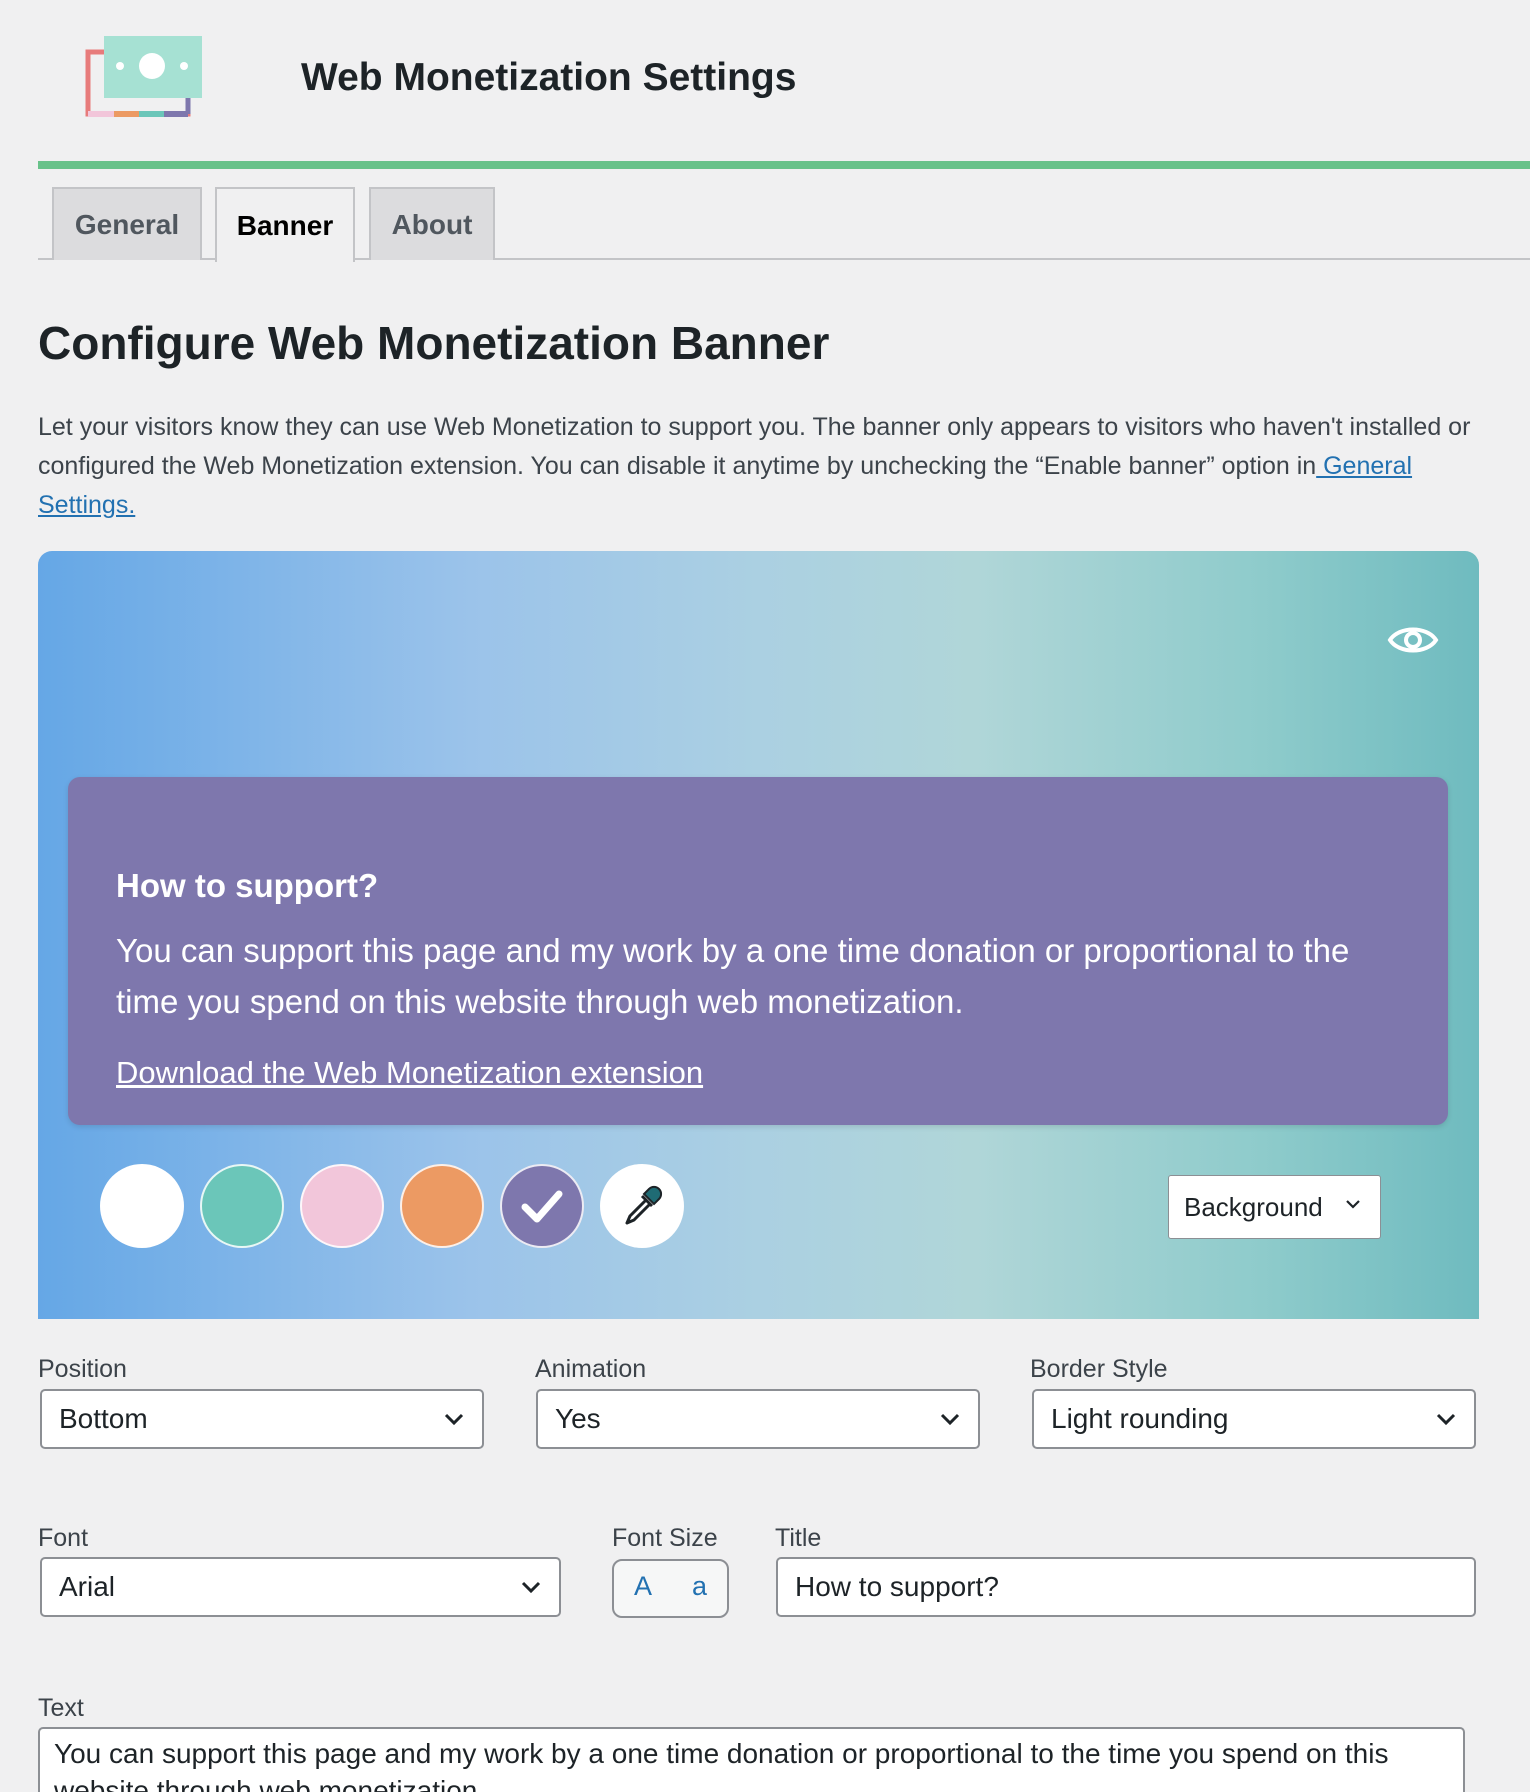 The height and width of the screenshot is (1792, 1530). I want to click on accent-divider, so click(784, 165).